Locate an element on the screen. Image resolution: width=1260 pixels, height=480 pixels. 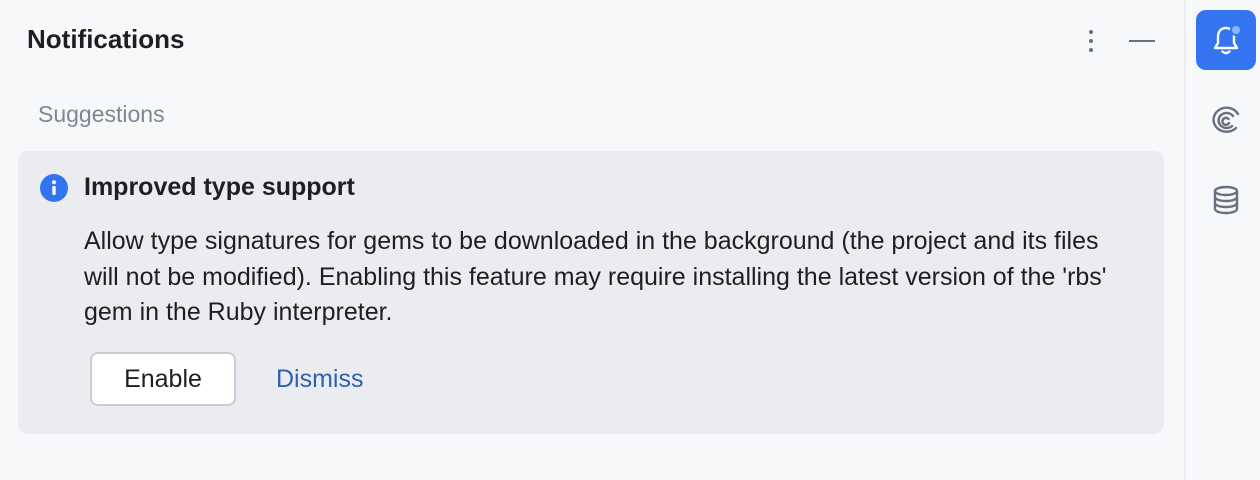
sidebar-item-swirl is located at coordinates (1226, 120).